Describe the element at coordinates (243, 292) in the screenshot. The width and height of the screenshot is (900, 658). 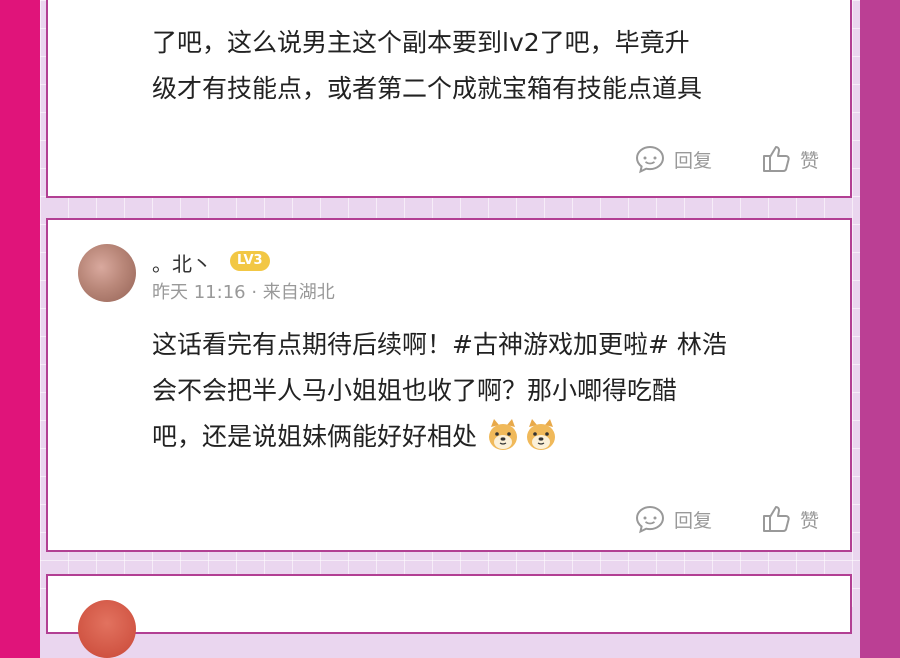
I see `comment-meta: 昨天 11:16 · 来自湖北` at that location.